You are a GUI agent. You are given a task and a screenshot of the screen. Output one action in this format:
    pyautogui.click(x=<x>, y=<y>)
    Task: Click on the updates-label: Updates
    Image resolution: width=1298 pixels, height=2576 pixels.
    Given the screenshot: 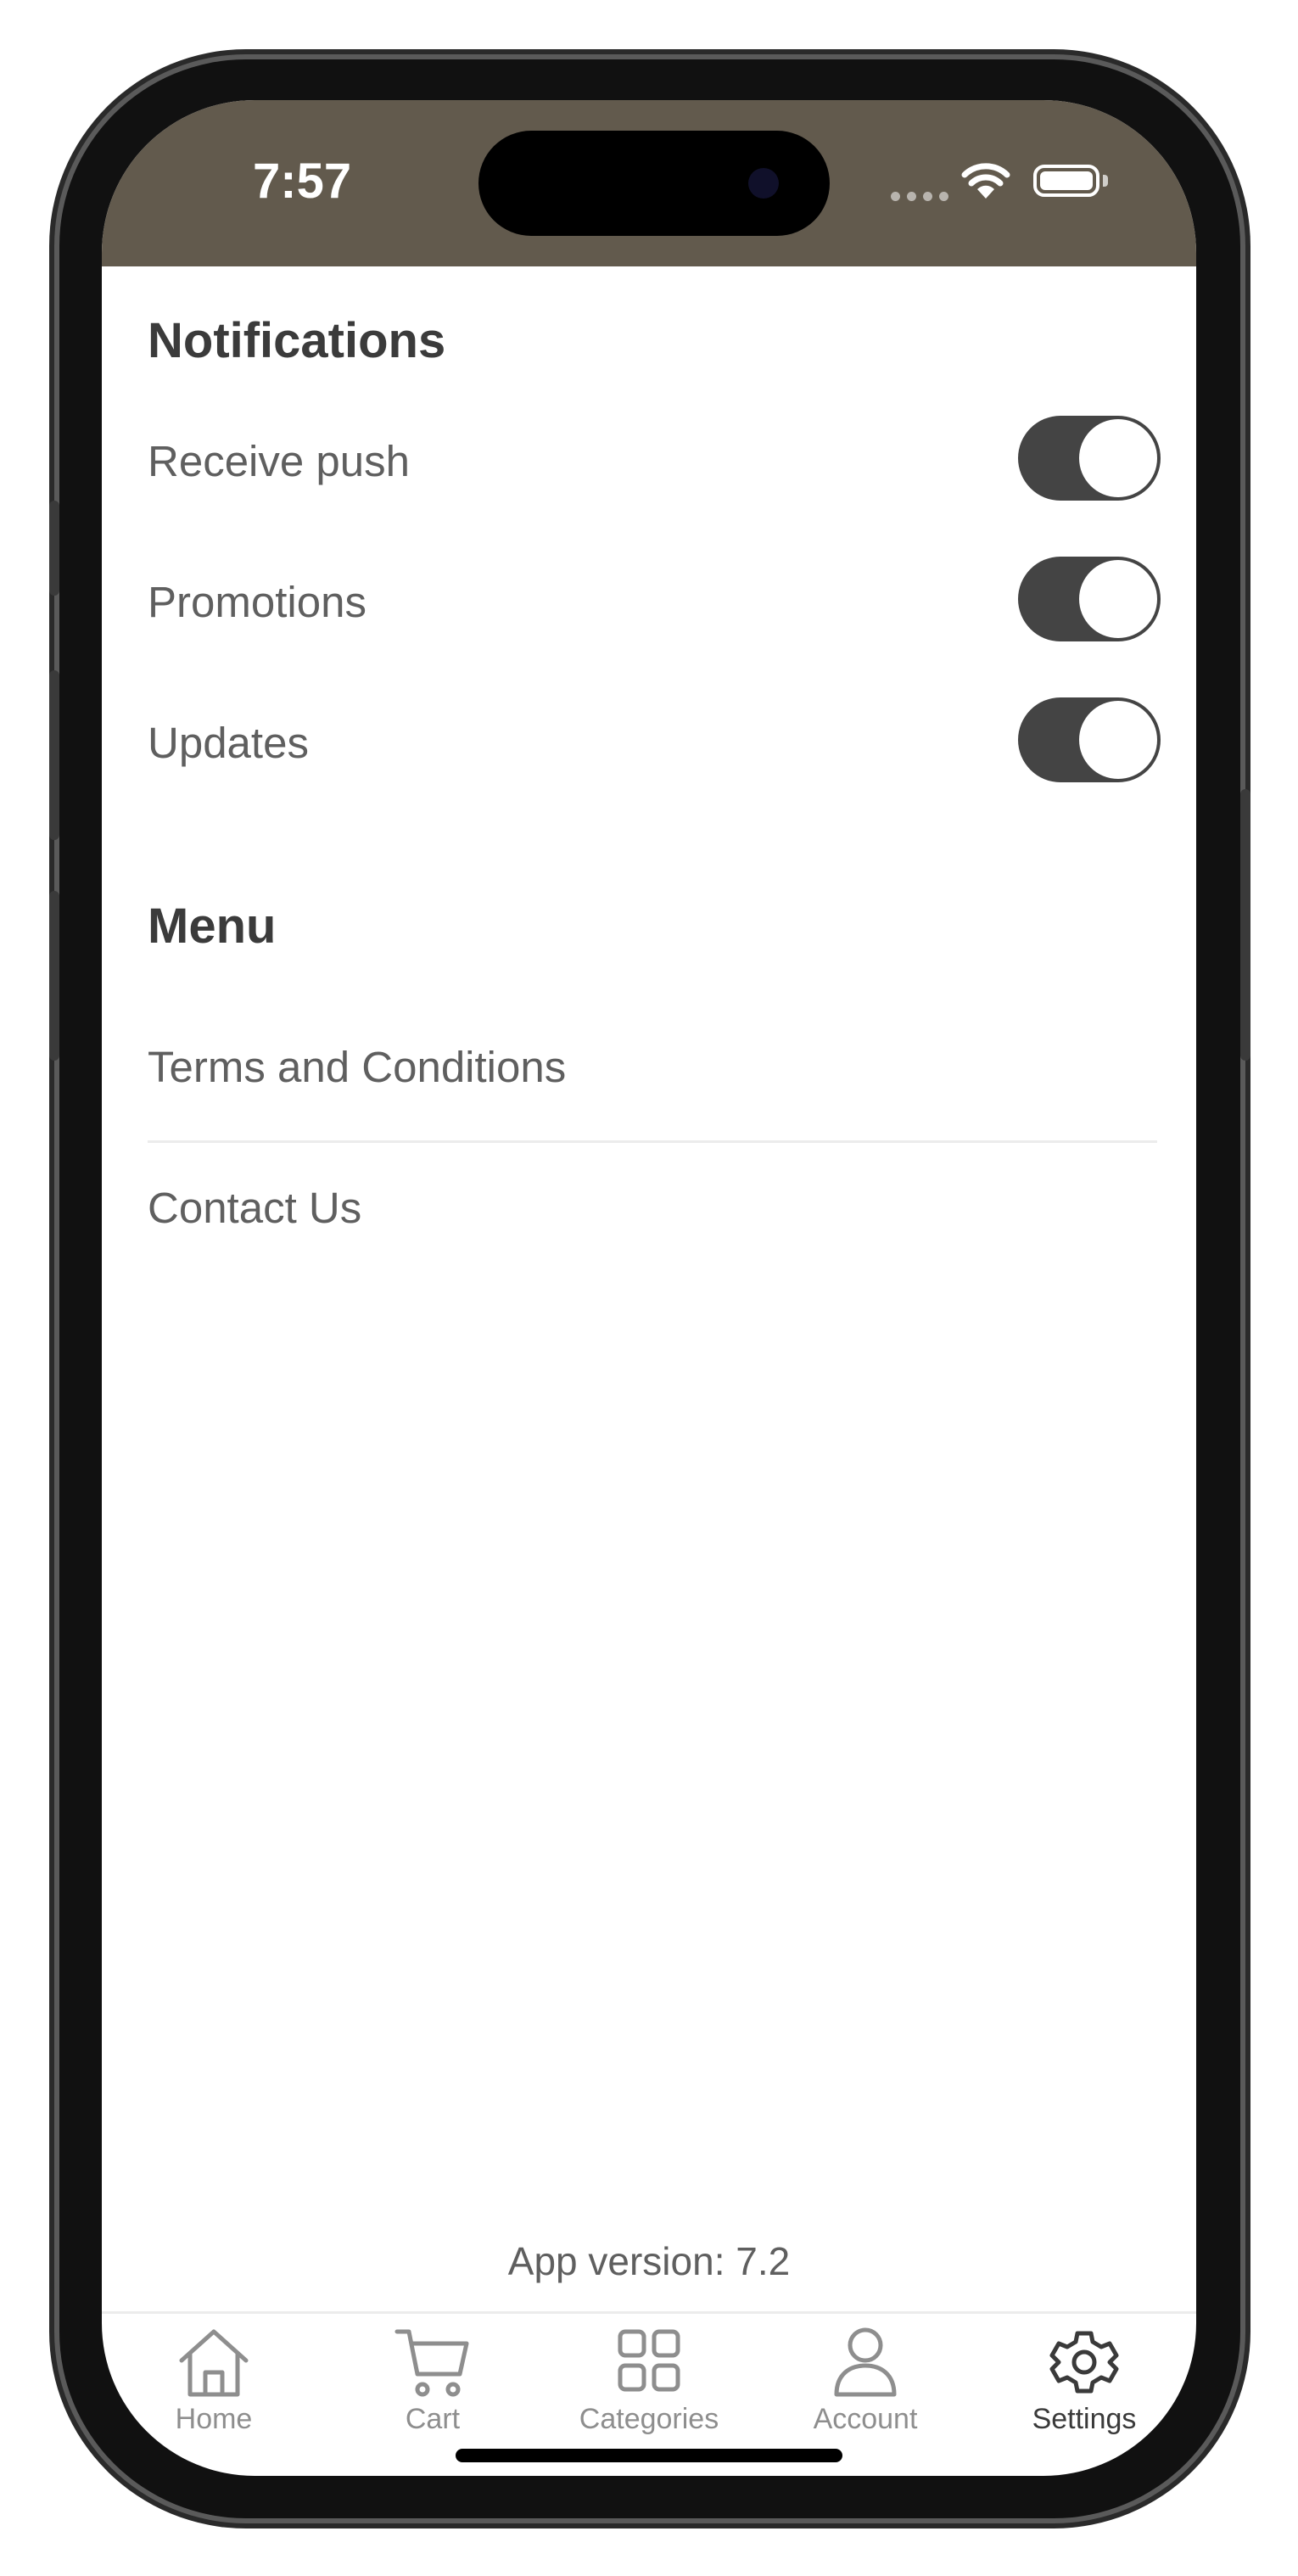 What is the action you would take?
    pyautogui.click(x=228, y=743)
    